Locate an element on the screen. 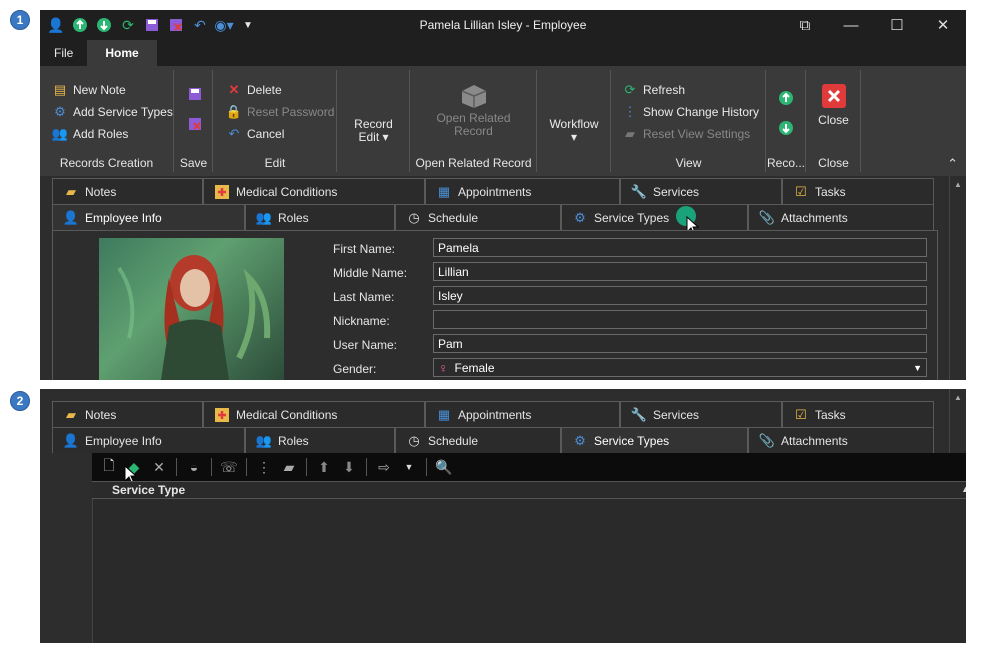 This screenshot has height=654, width=1006. collapse-ribbon-icon: ⌃ is located at coordinates (952, 164).